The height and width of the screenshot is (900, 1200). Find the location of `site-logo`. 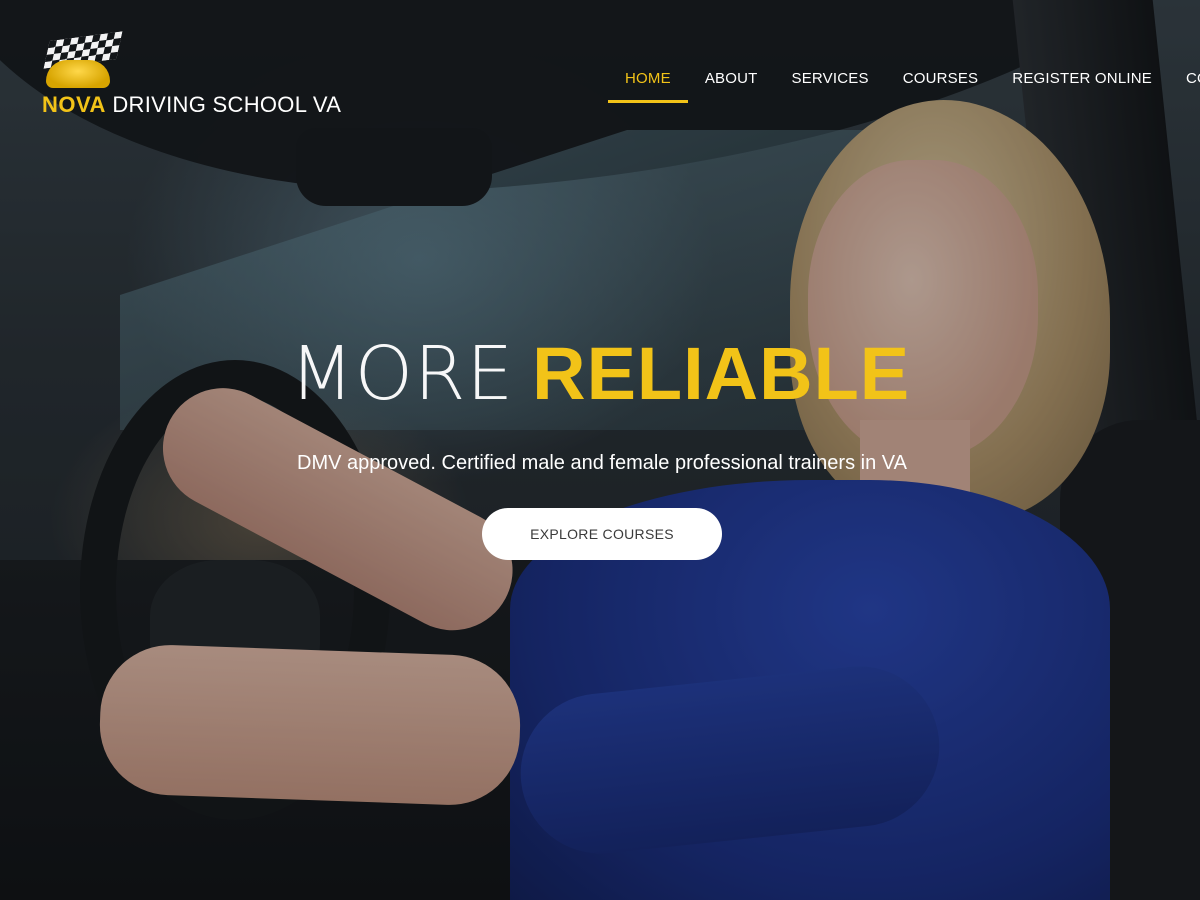

site-logo is located at coordinates (83, 62).